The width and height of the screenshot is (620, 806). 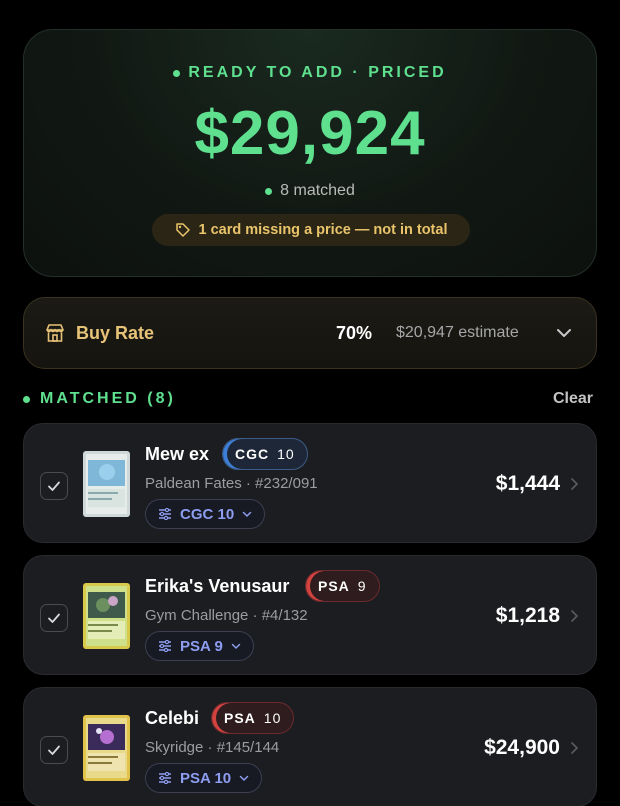 What do you see at coordinates (457, 332) in the screenshot?
I see `buy-rate-estimate: $20,947 estimate` at bounding box center [457, 332].